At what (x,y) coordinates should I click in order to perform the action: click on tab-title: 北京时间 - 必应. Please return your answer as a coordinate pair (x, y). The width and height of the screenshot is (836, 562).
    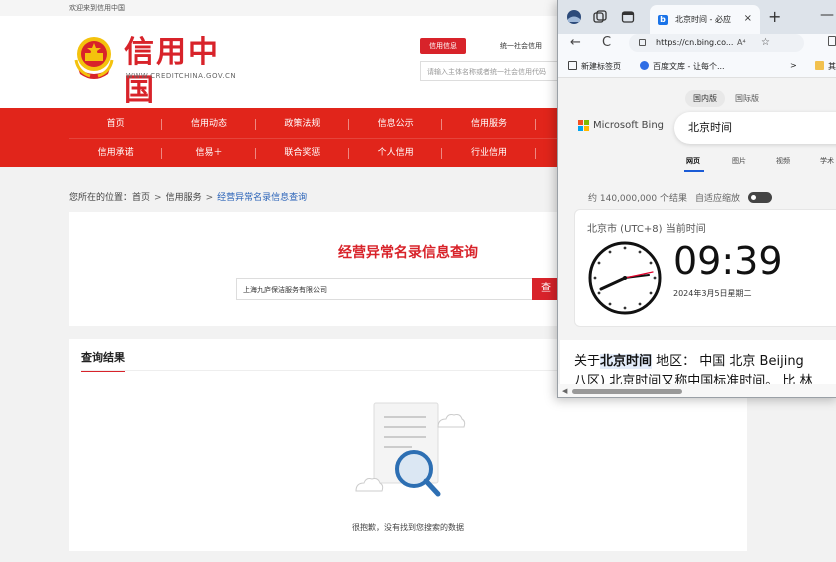
    Looking at the image, I should click on (703, 19).